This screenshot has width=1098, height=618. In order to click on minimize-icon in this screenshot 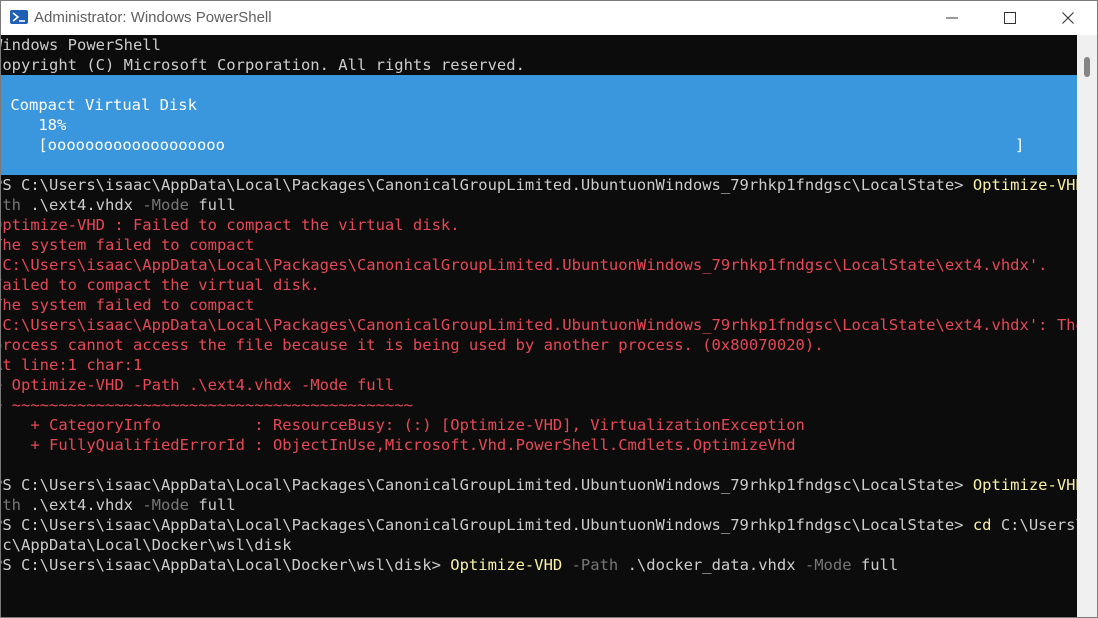, I will do `click(952, 18)`.